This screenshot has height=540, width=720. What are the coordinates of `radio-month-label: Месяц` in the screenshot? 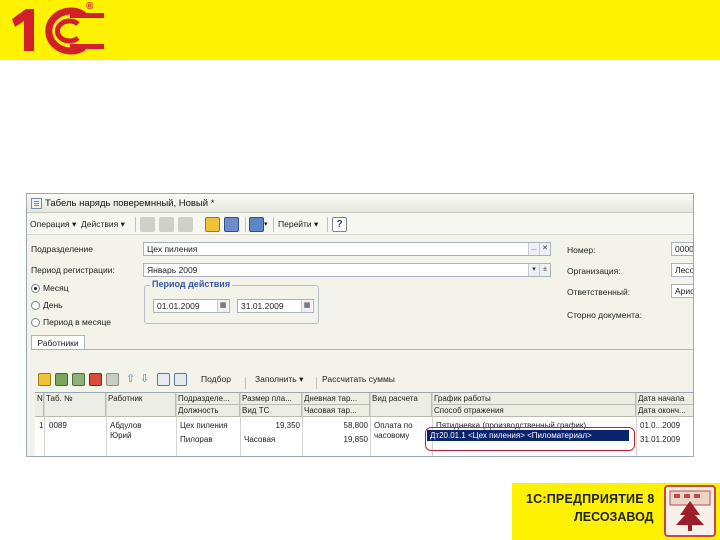 It's located at (56, 288).